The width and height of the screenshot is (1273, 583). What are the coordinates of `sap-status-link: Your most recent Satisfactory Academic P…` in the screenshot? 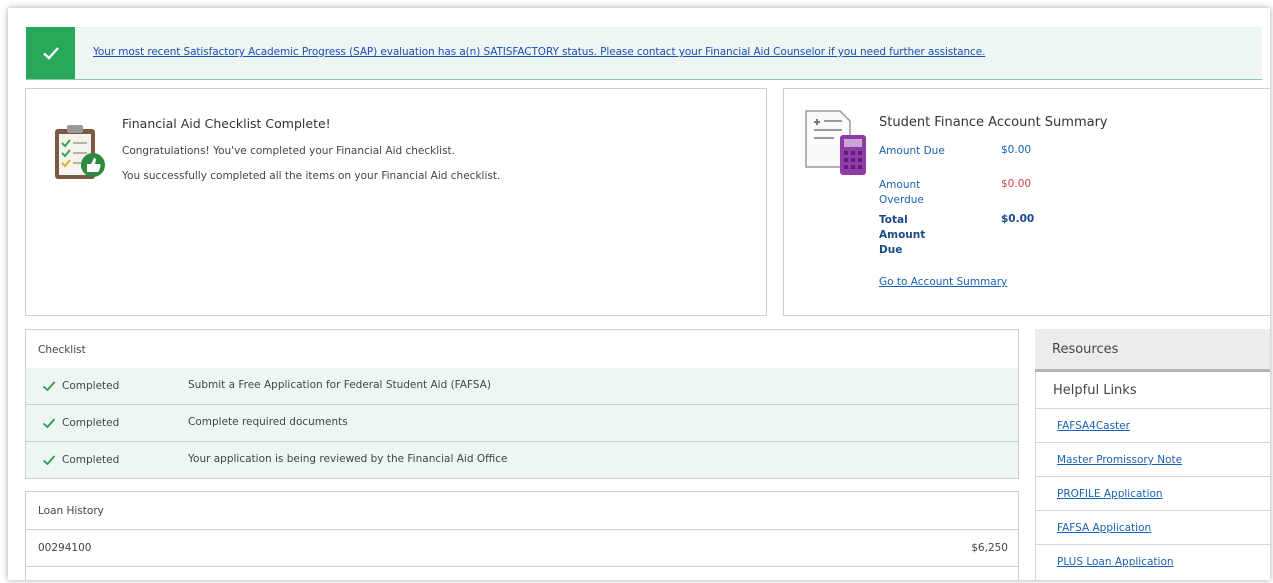 It's located at (539, 52).